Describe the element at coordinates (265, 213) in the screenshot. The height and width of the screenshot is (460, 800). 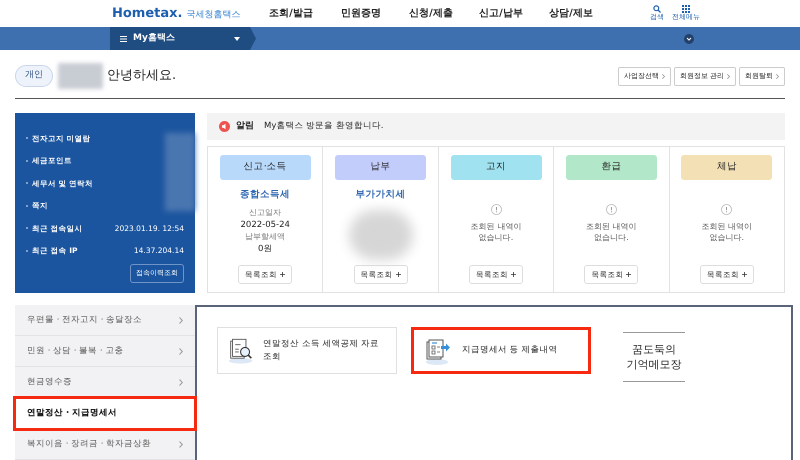
I see `detail-label: 신고일자` at that location.